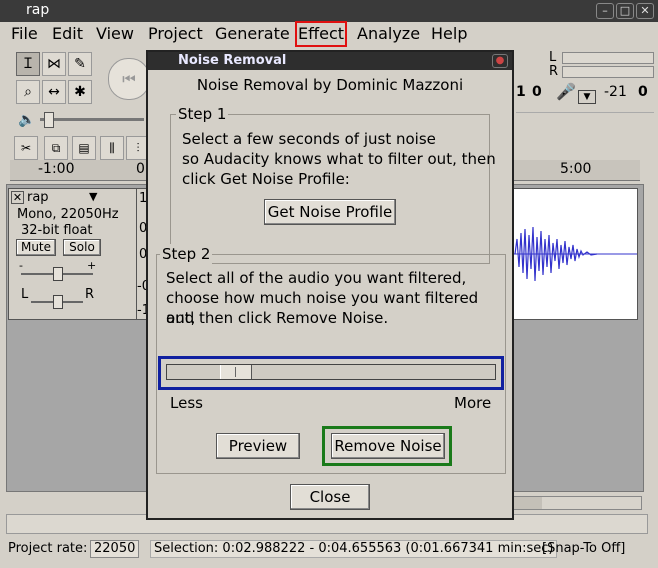  Describe the element at coordinates (17, 197) in the screenshot. I see `track-close-icon: ✕` at that location.